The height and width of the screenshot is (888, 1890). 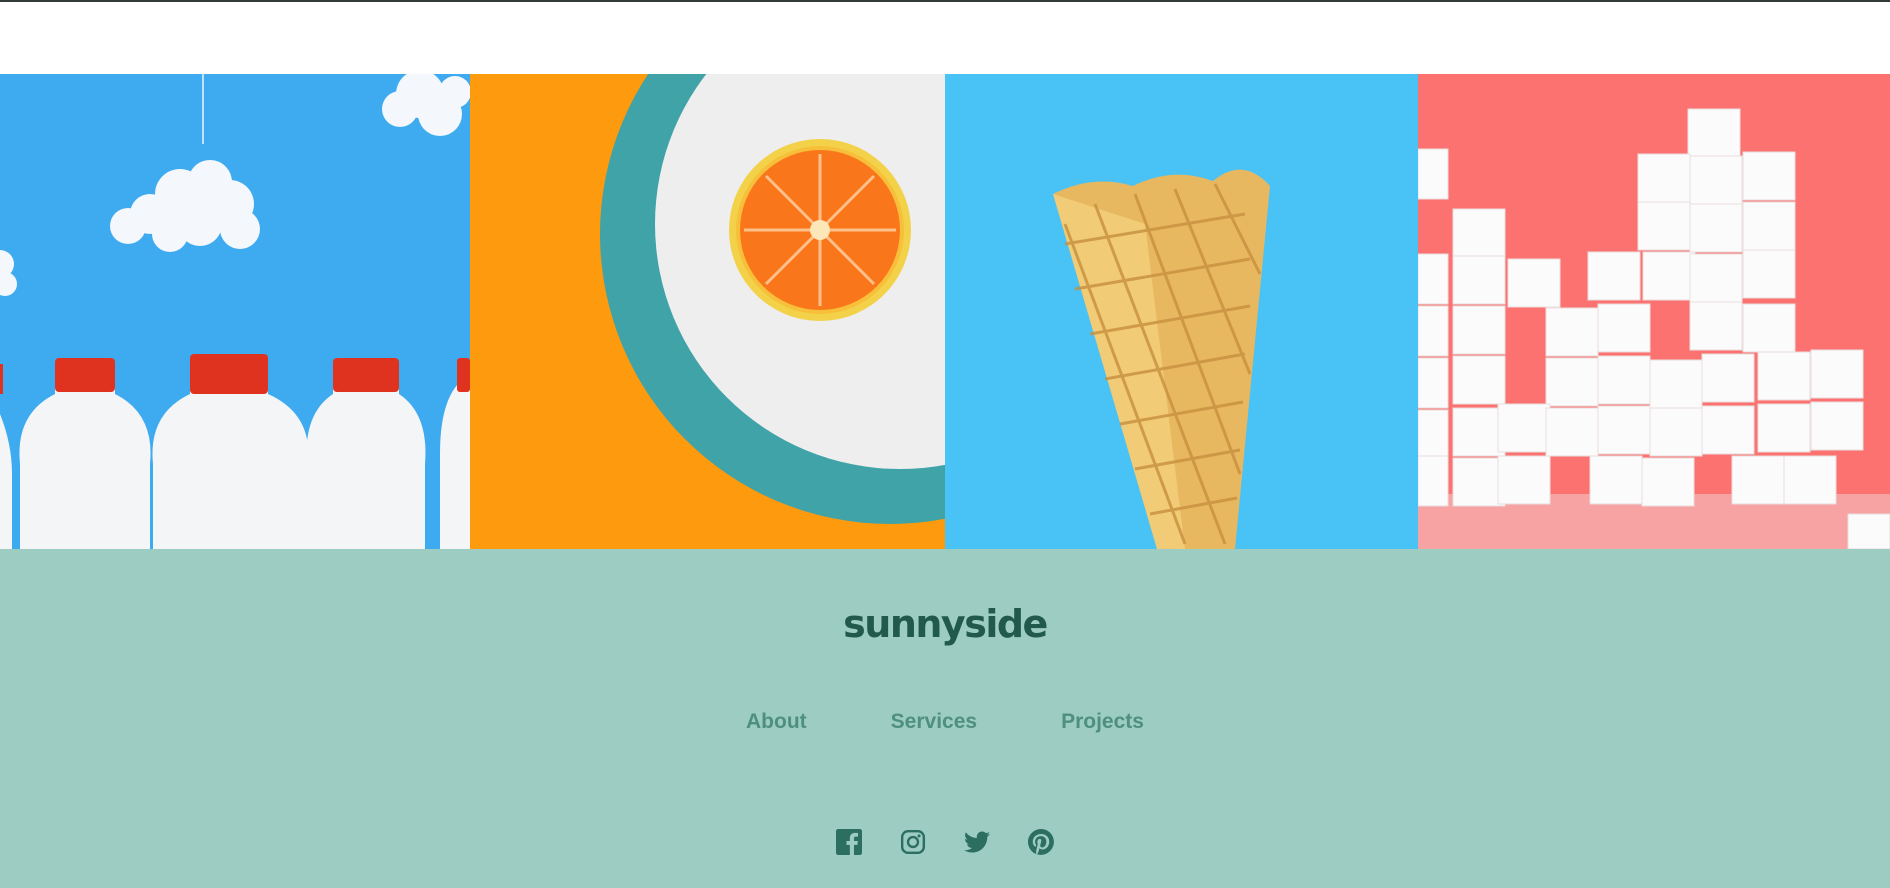 What do you see at coordinates (1102, 722) in the screenshot?
I see `footer-link-projects: Projects` at bounding box center [1102, 722].